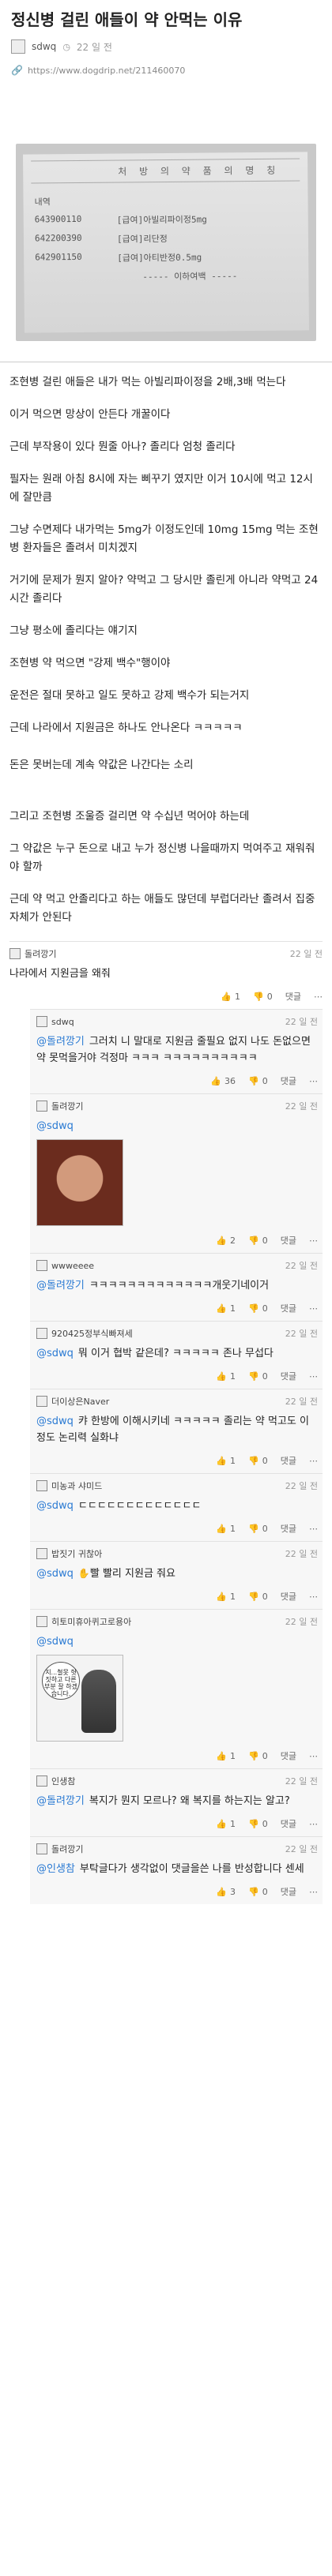 Image resolution: width=332 pixels, height=2576 pixels. I want to click on mention-link: @인생참, so click(55, 1869).